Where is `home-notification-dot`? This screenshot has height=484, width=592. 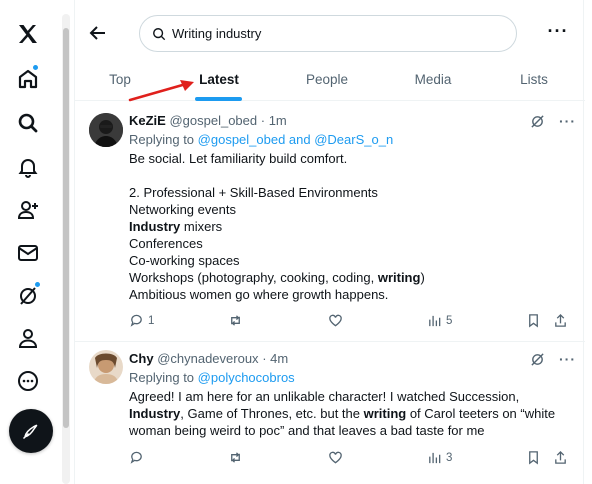
home-notification-dot is located at coordinates (35, 67).